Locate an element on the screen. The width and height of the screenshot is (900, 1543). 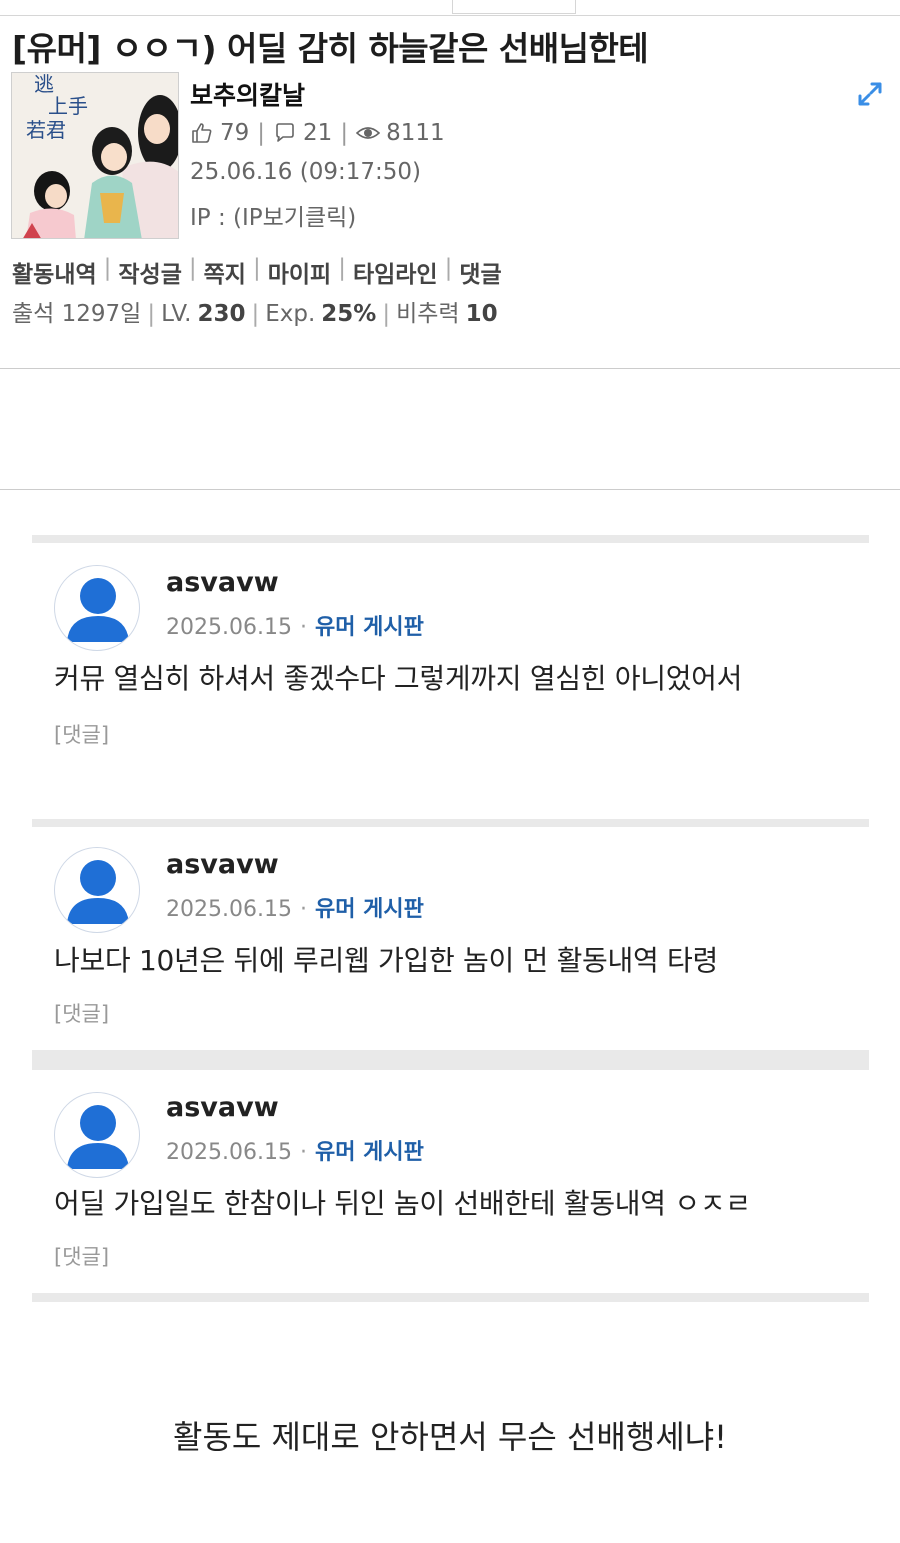
post-stats: 79 | 21 | 8111 is located at coordinates (317, 133).